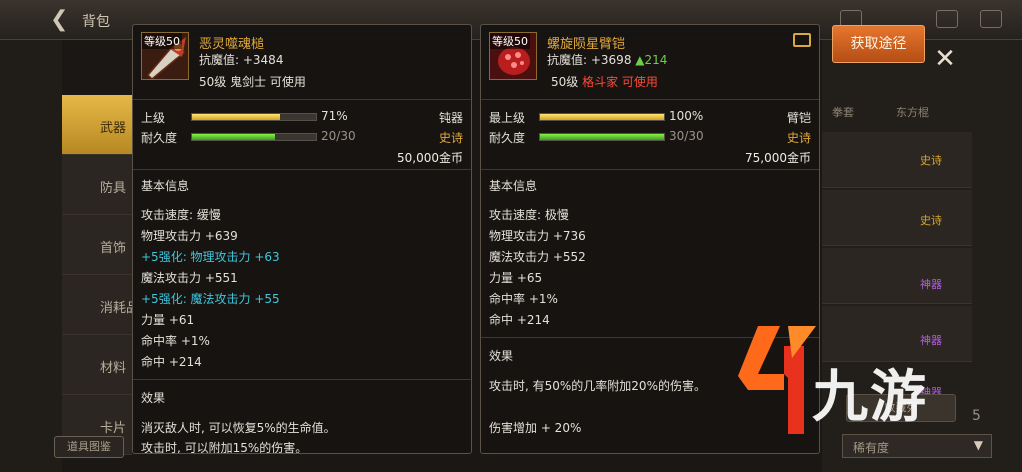 The height and width of the screenshot is (472, 1022). I want to click on stat-line: 物理攻击力 +736, so click(537, 236).